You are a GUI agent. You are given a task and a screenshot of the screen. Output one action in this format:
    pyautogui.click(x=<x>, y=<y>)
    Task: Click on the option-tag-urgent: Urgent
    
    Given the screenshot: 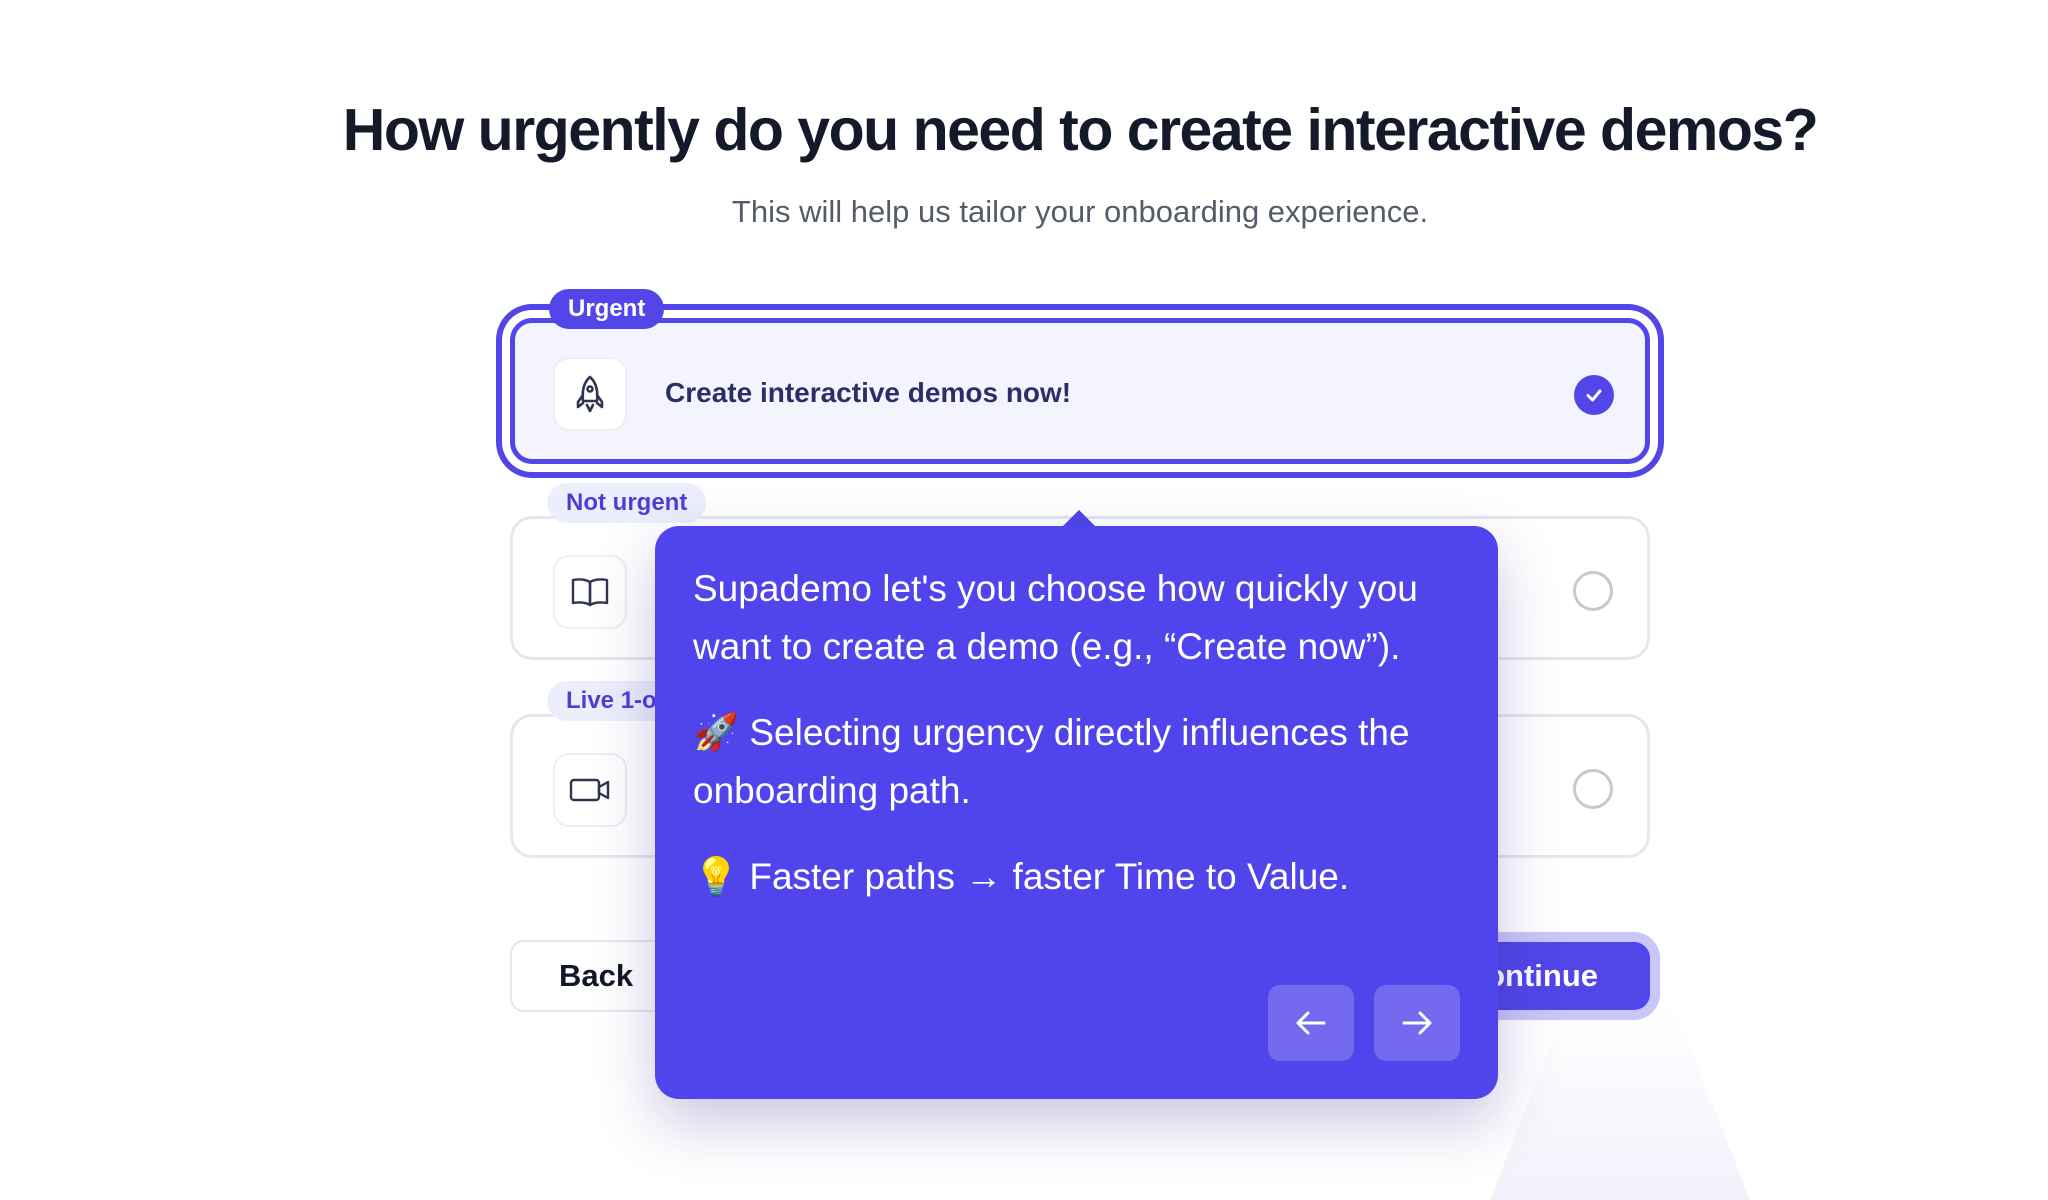 What is the action you would take?
    pyautogui.click(x=607, y=309)
    